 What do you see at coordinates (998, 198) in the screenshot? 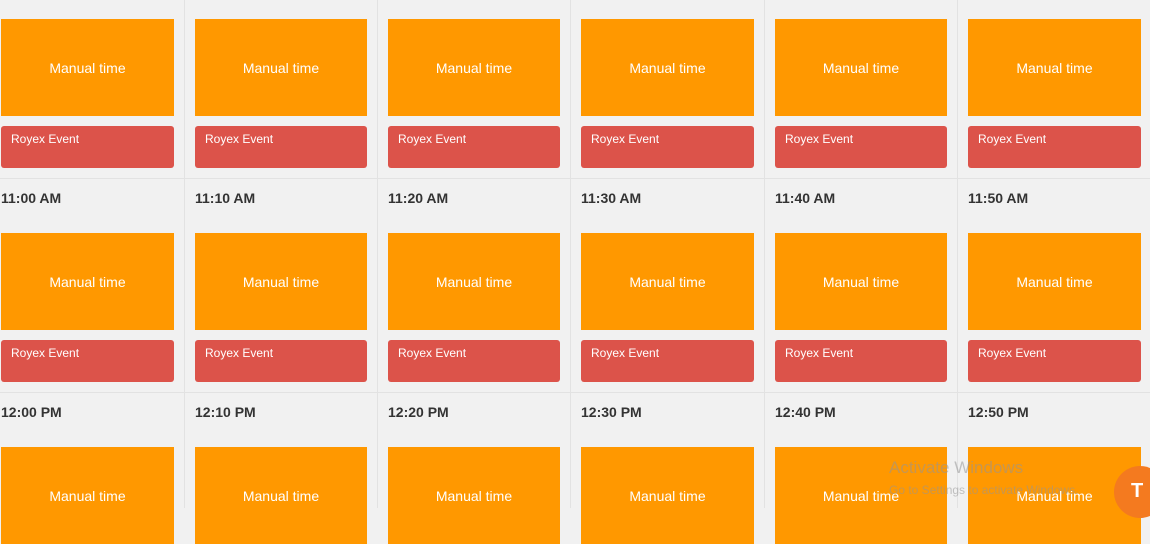
I see `time-label: 11:50 AM` at bounding box center [998, 198].